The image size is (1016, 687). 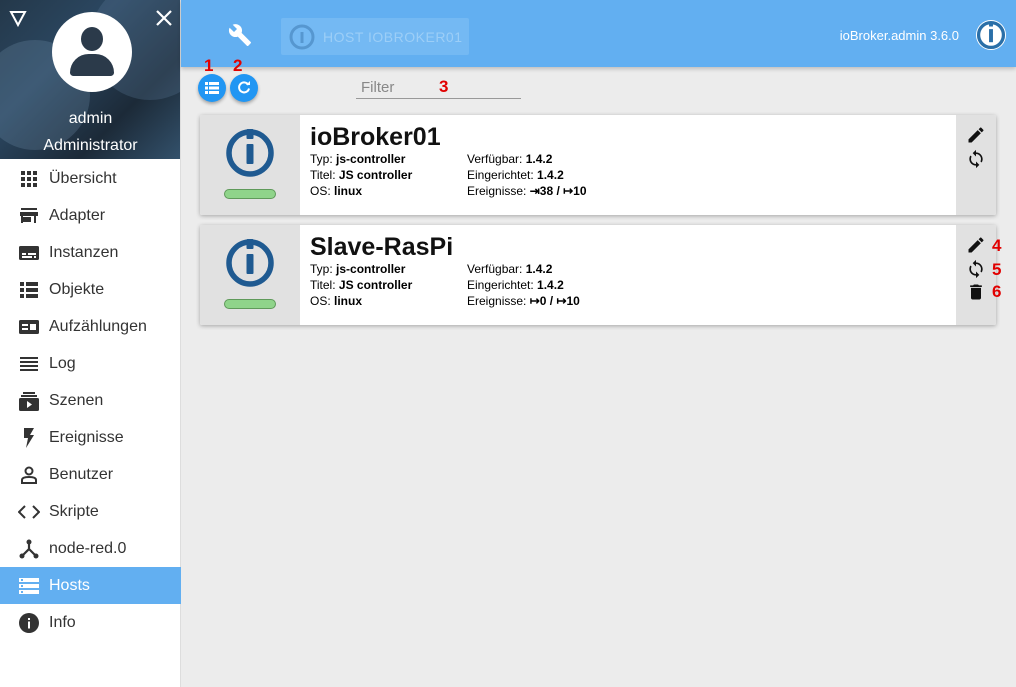 I want to click on host-selector: HOST IOBROKER01, so click(x=375, y=36).